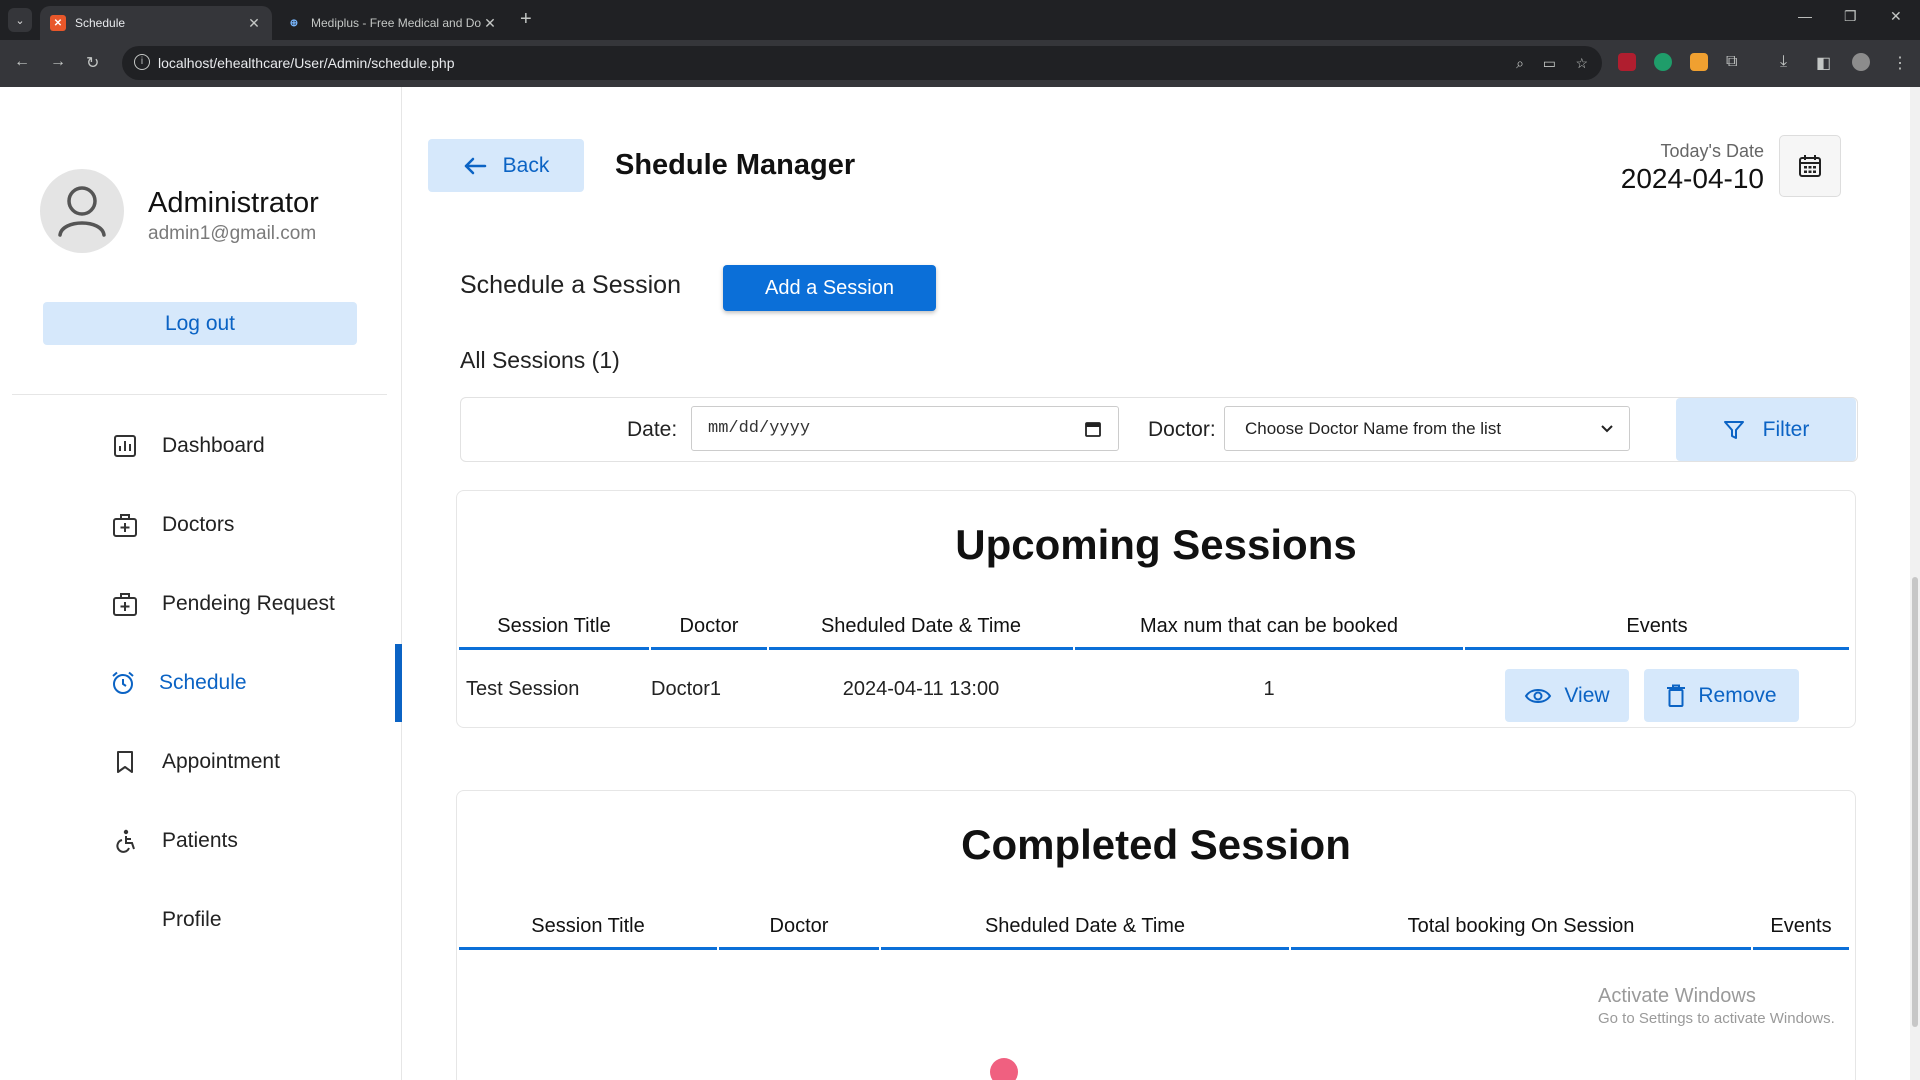 The image size is (1920, 1080). I want to click on table-header: Session Title, so click(588, 926).